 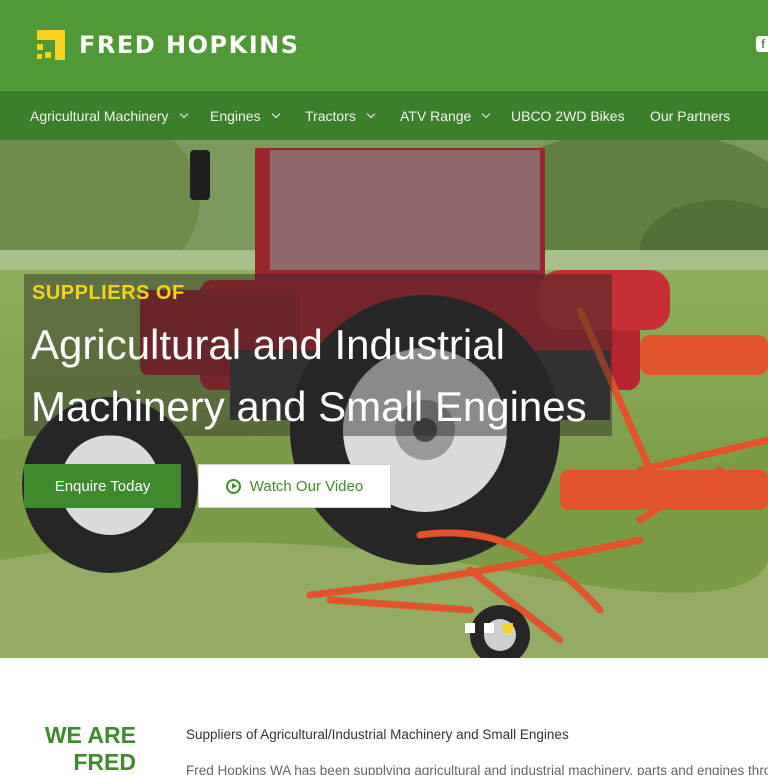 I want to click on nav-item-label: UBCO 2WD Bikes, so click(x=568, y=116).